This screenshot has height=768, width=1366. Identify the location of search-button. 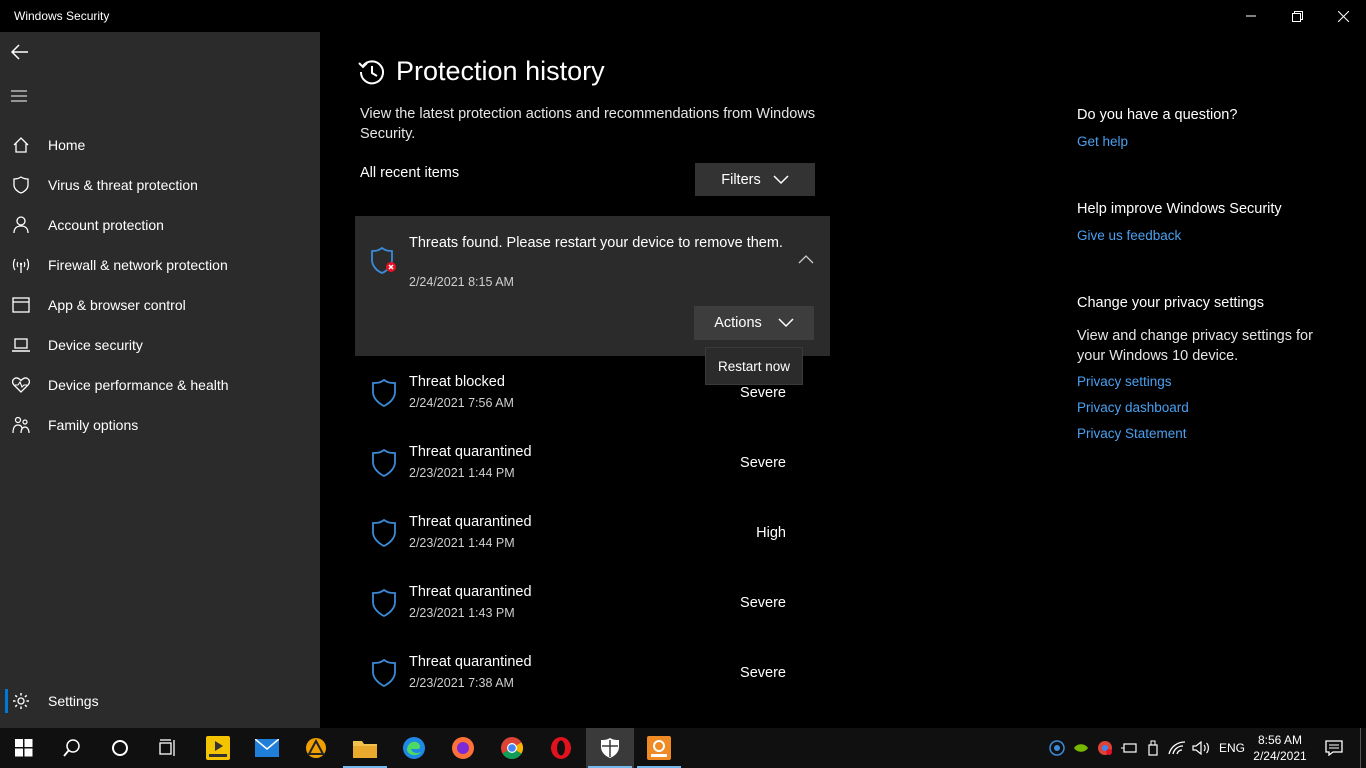
(72, 748).